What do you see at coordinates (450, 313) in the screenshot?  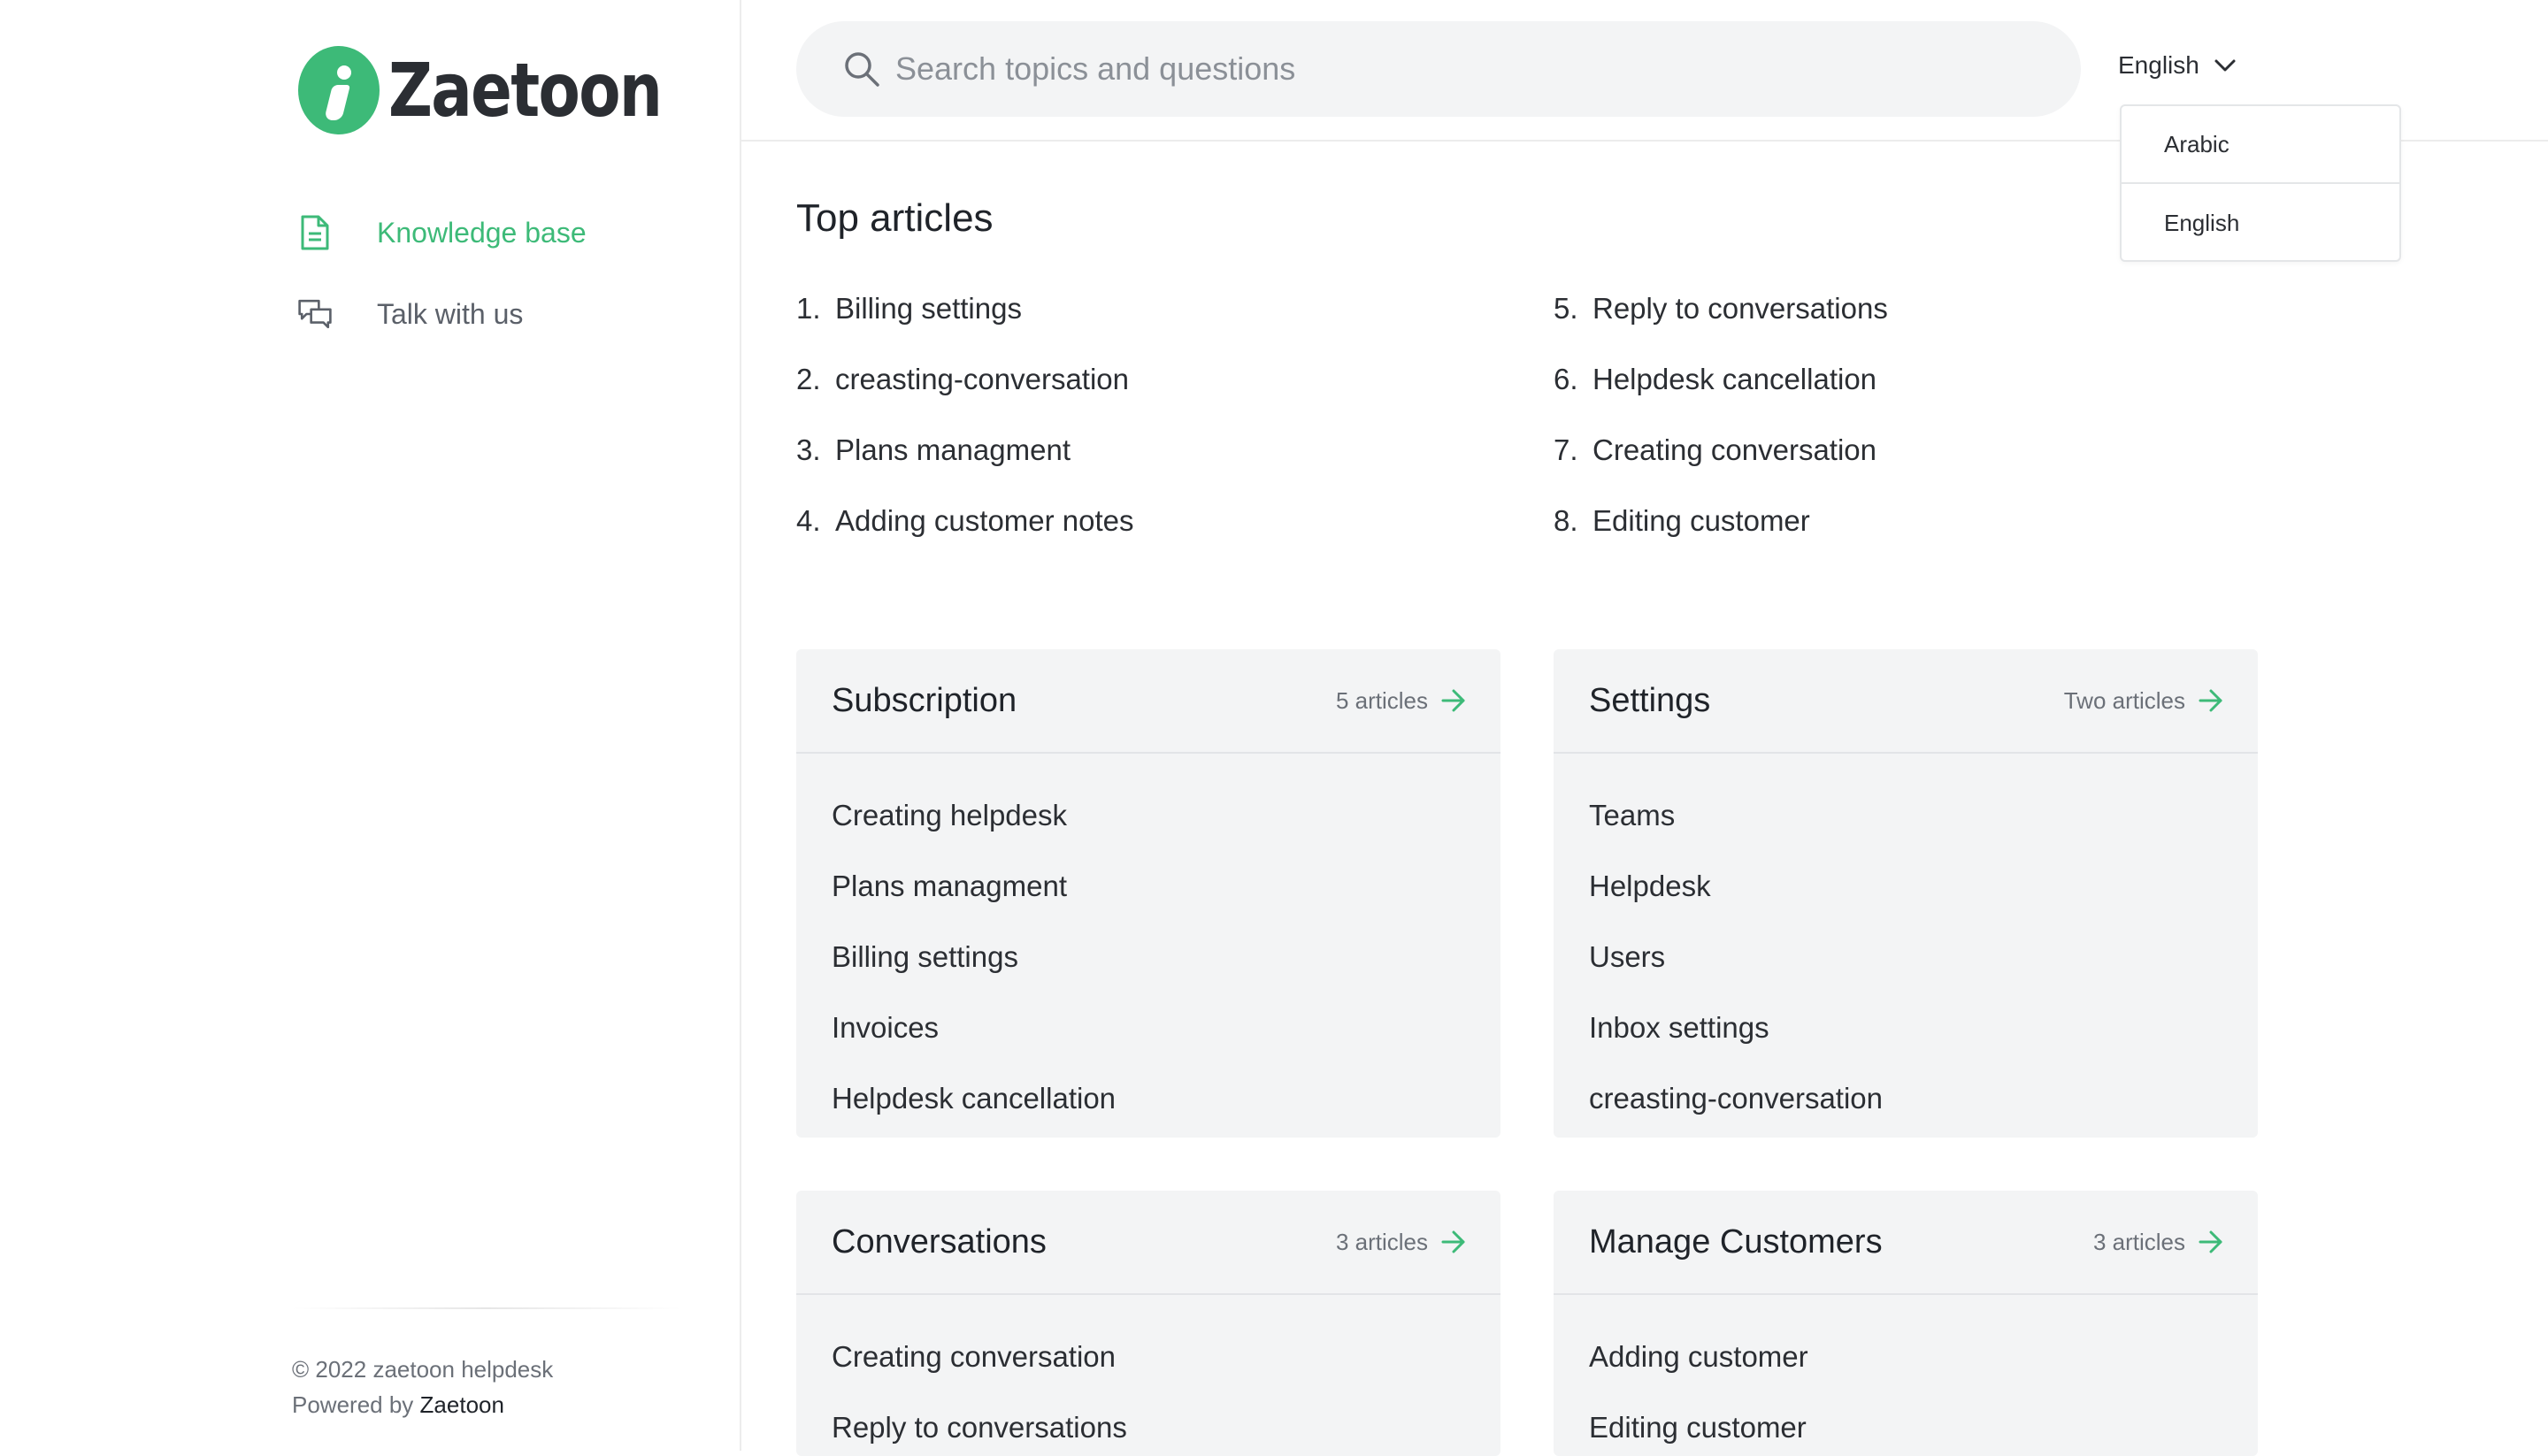 I see `sidebar-item-label: Talk with us` at bounding box center [450, 313].